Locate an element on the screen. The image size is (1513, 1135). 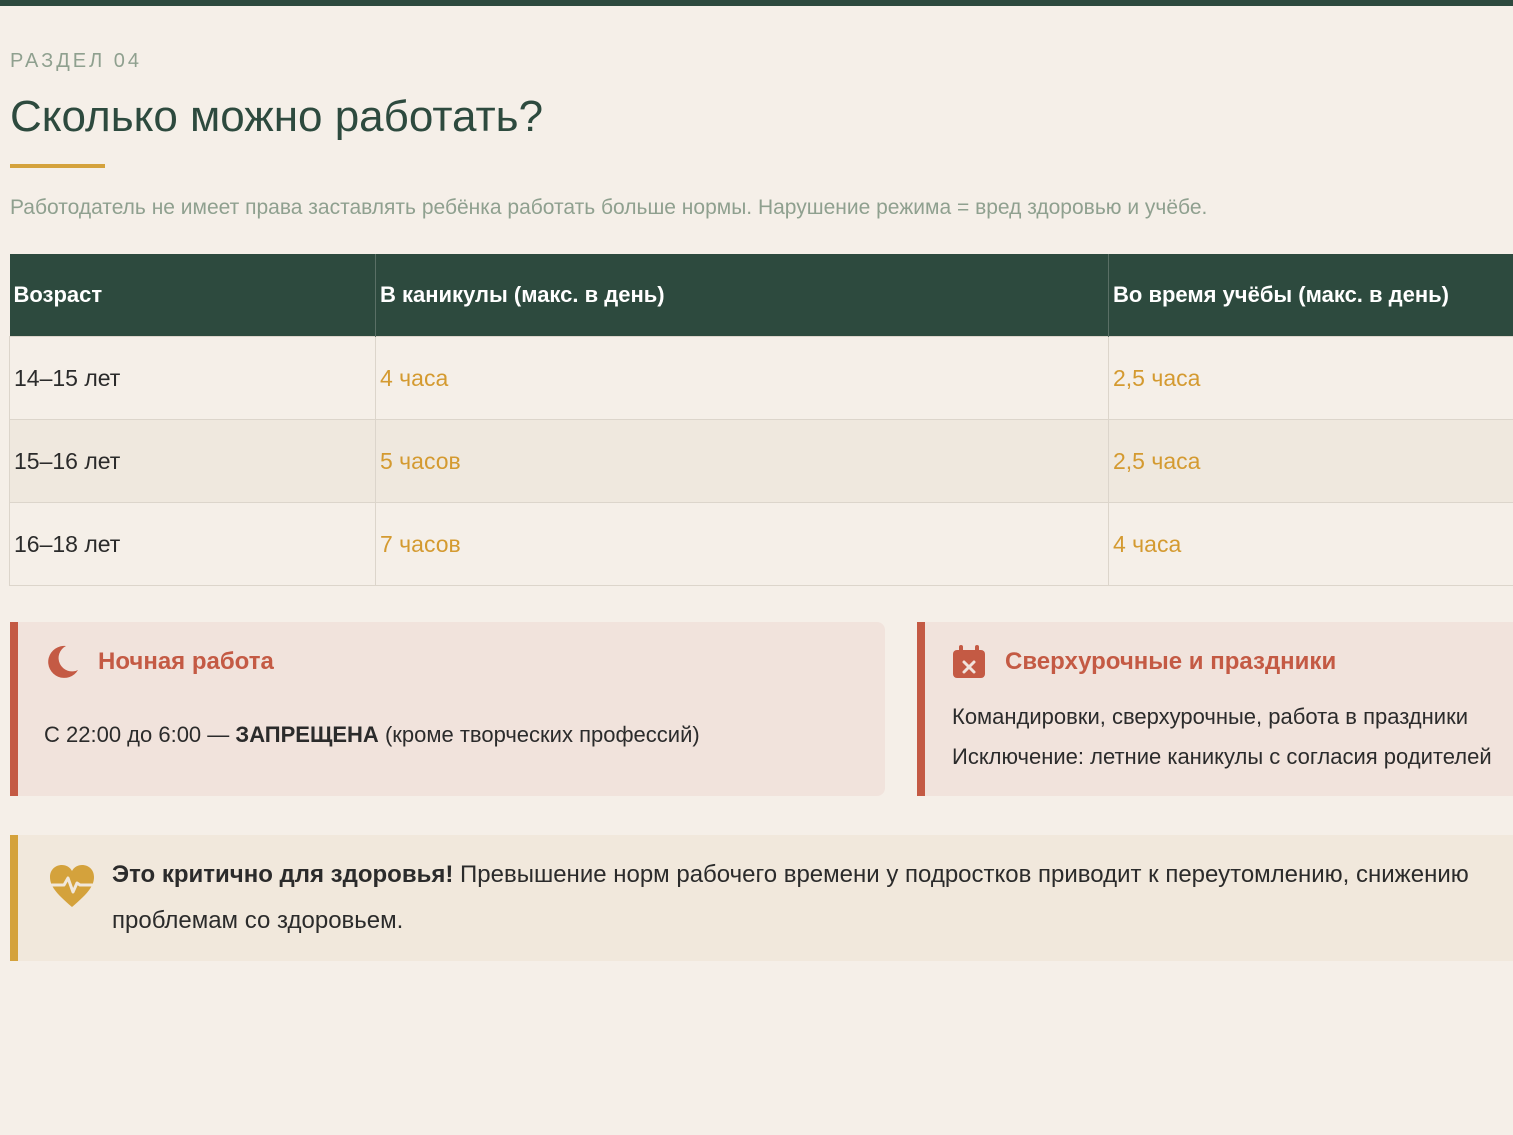
calendar-x-icon is located at coordinates (969, 662).